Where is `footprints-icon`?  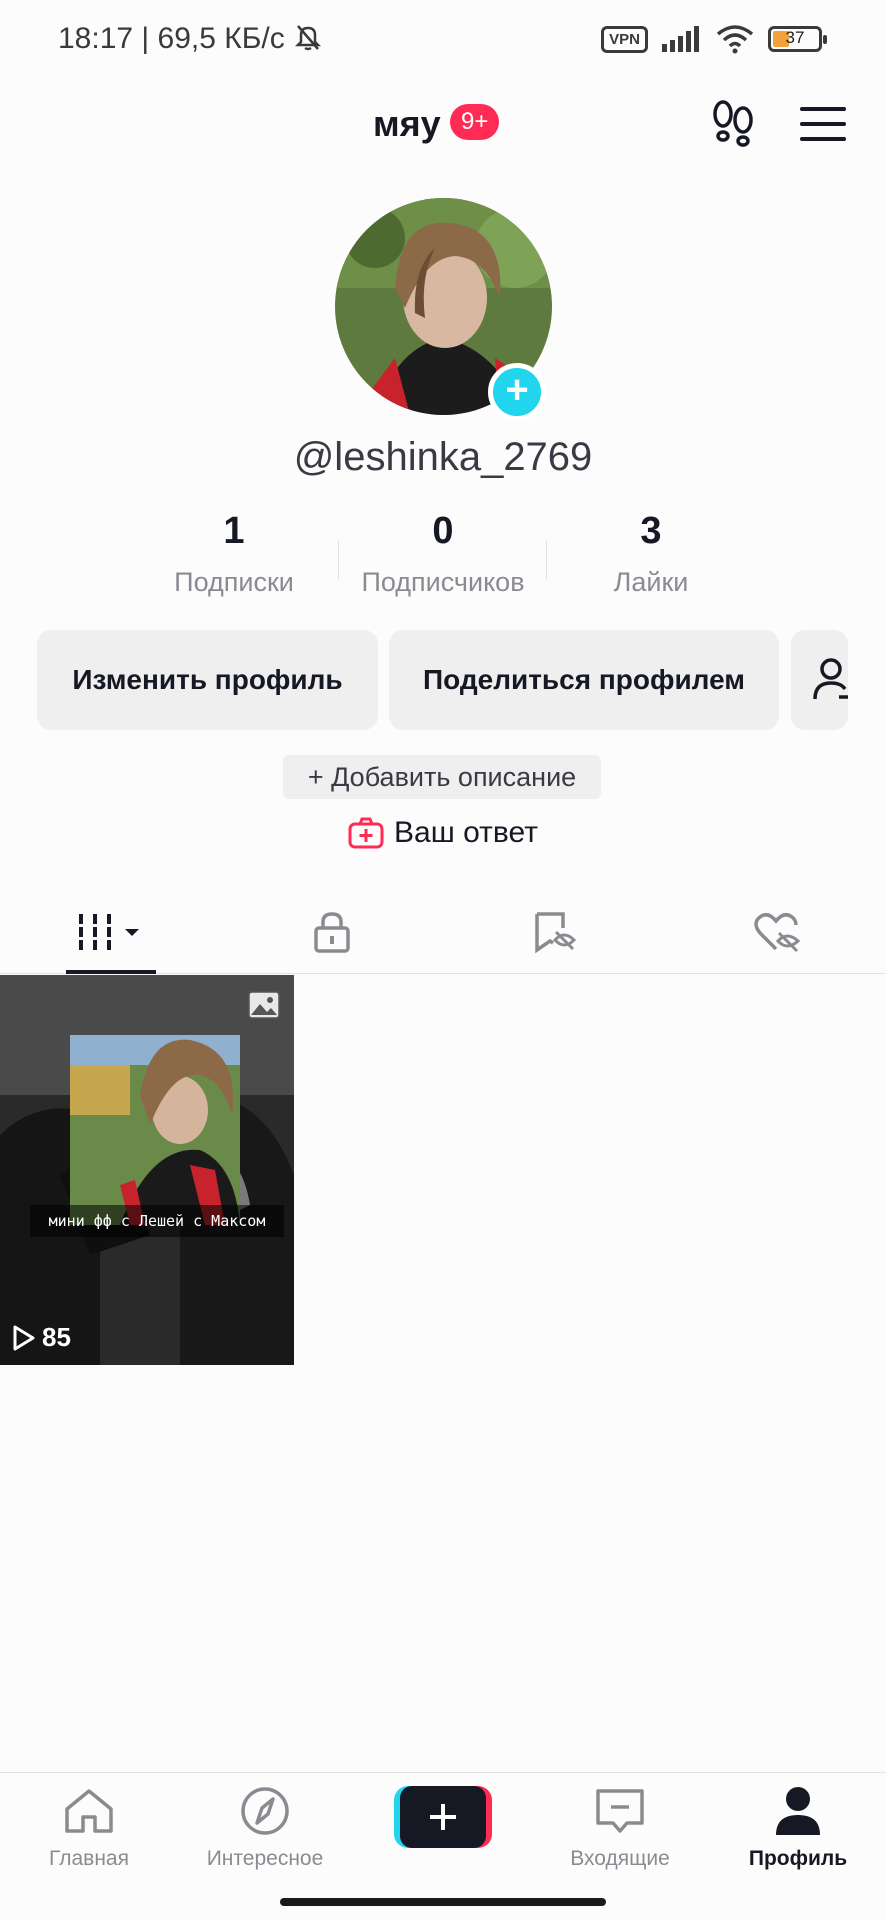
footprints-icon is located at coordinates (733, 123).